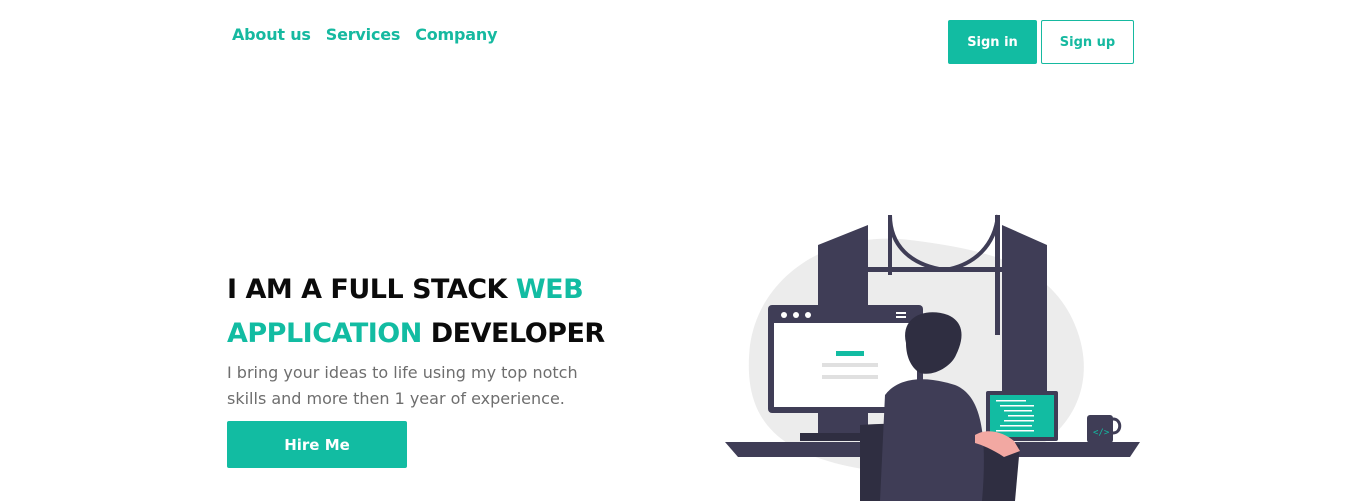  Describe the element at coordinates (997, 275) in the screenshot. I see `window-mullion` at that location.